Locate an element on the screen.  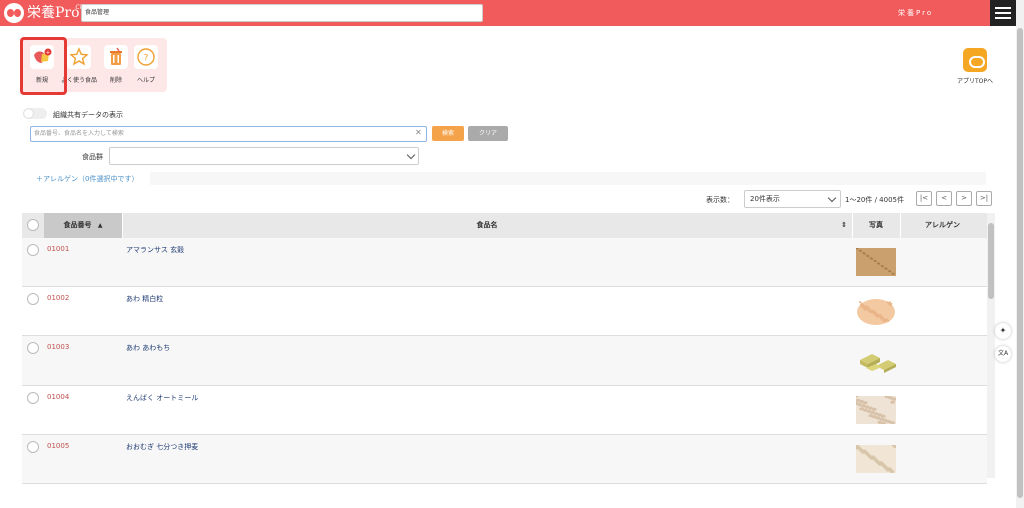
help-button: ? ヘルプ is located at coordinates (146, 64).